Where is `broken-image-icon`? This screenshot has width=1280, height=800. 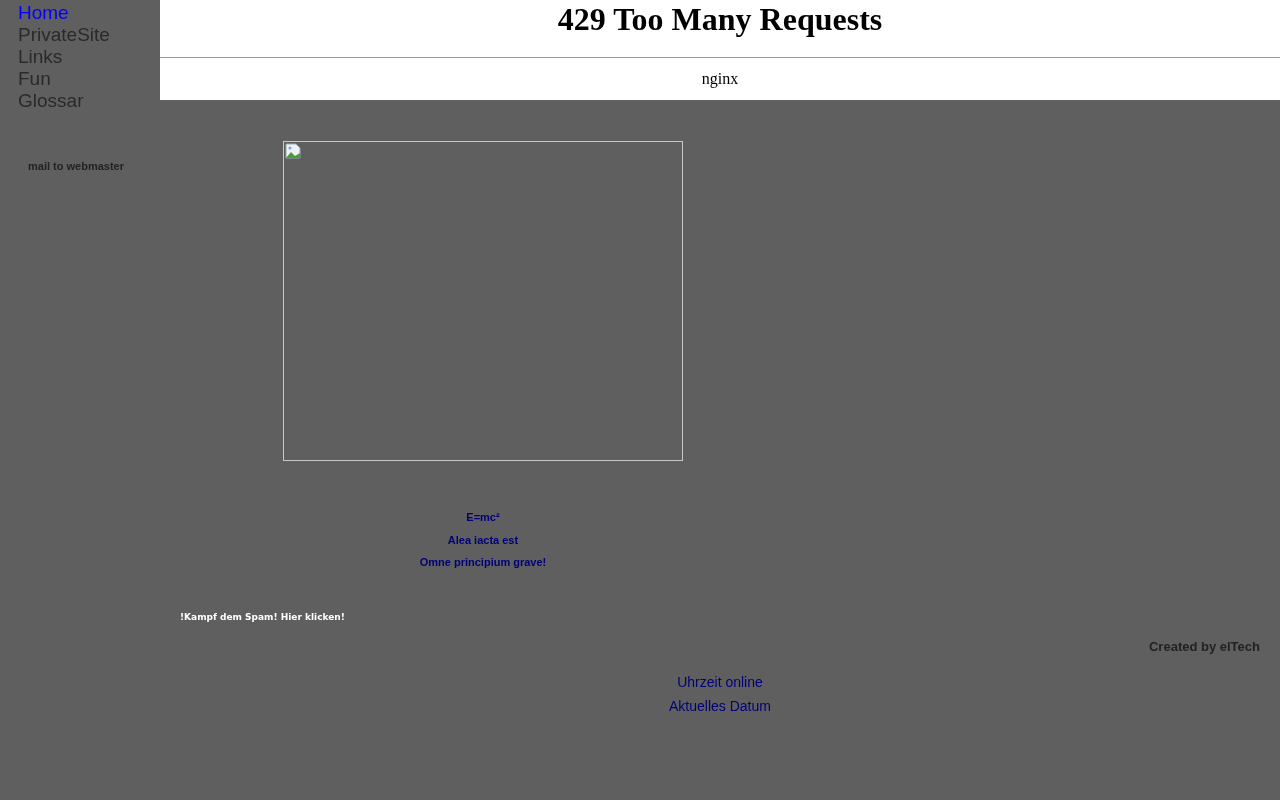 broken-image-icon is located at coordinates (293, 151).